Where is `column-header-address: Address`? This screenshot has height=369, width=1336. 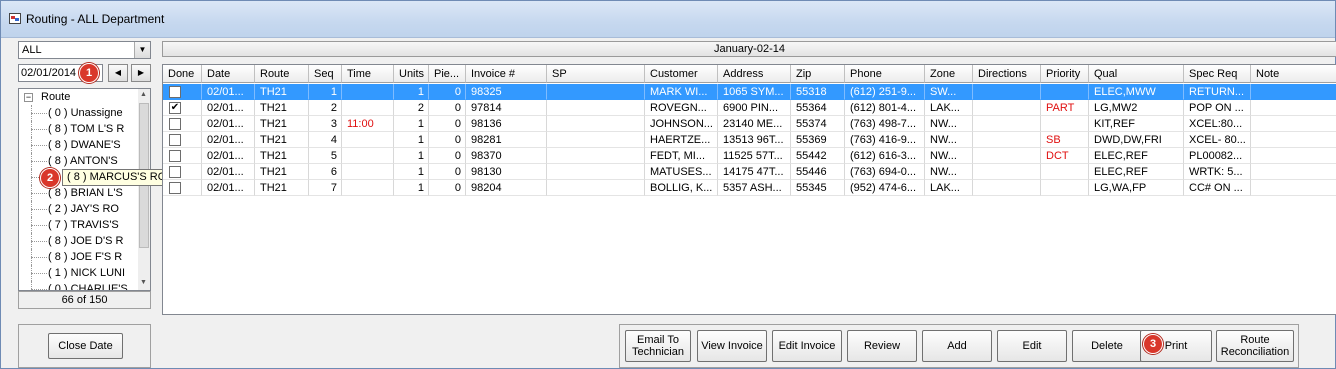
column-header-address: Address is located at coordinates (754, 74).